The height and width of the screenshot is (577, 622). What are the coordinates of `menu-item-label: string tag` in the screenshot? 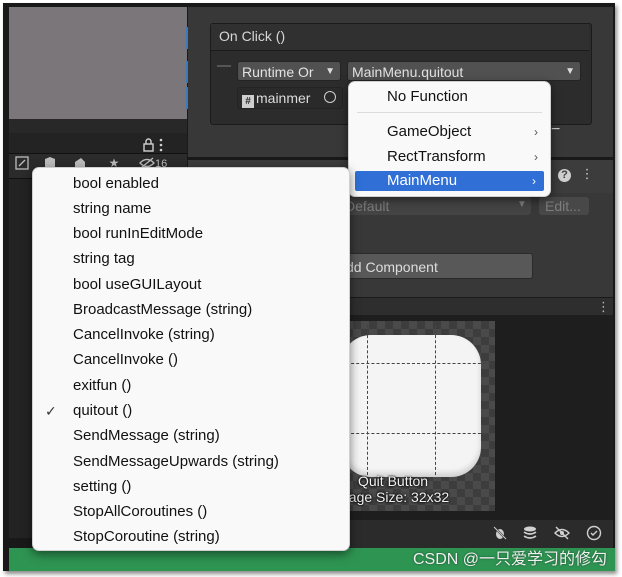 It's located at (104, 258).